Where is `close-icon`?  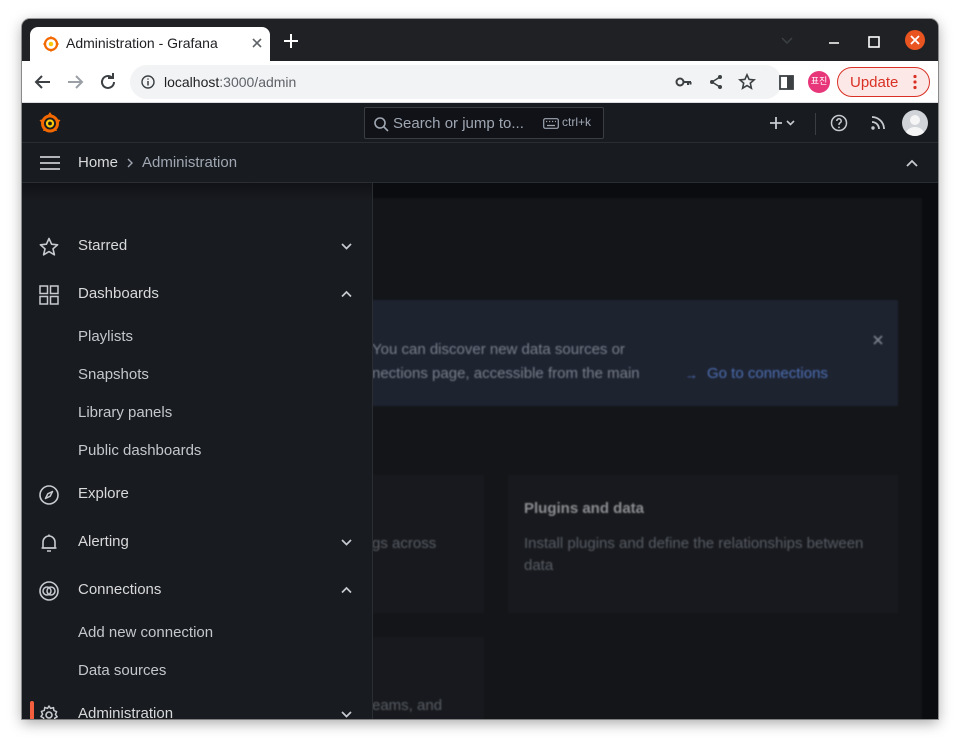
close-icon is located at coordinates (915, 40).